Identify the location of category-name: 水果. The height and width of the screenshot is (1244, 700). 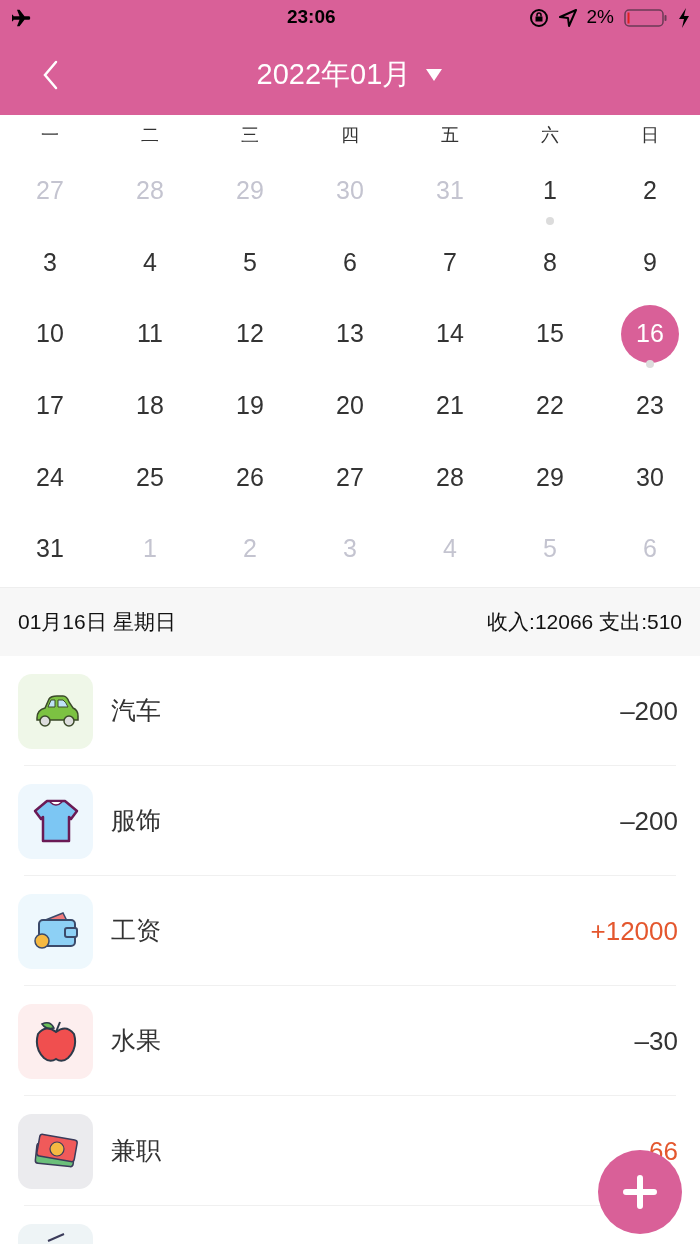
(136, 1041).